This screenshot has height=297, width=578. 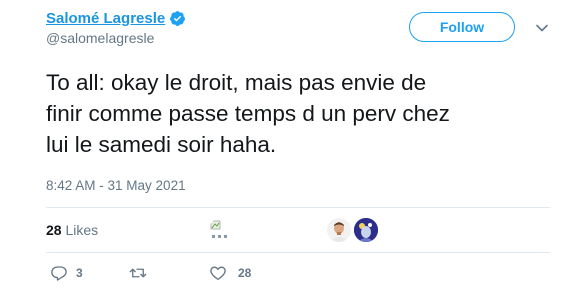 I want to click on retweet-button, so click(x=142, y=273).